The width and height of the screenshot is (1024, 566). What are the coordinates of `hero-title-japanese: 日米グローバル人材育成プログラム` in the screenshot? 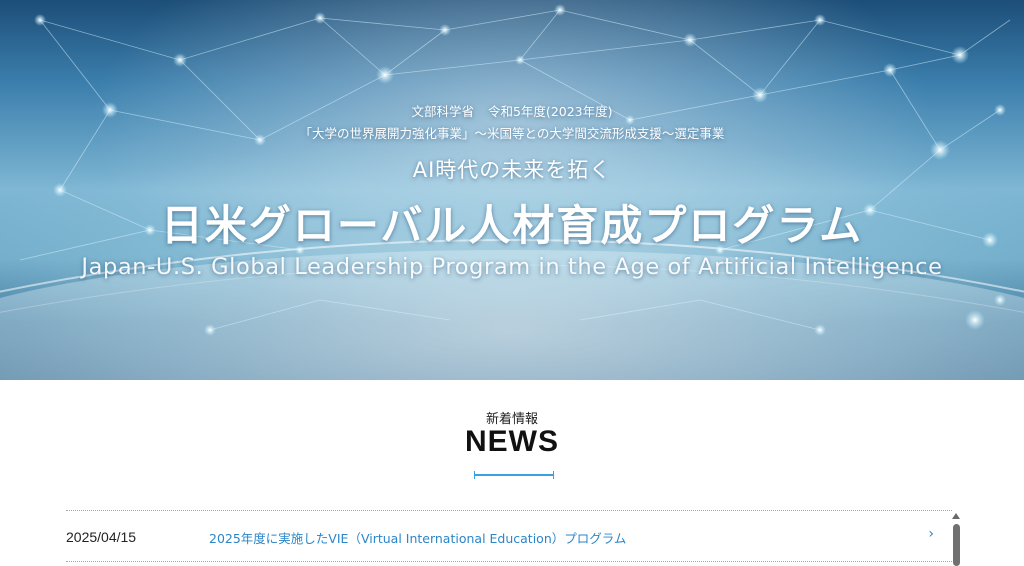 It's located at (512, 225).